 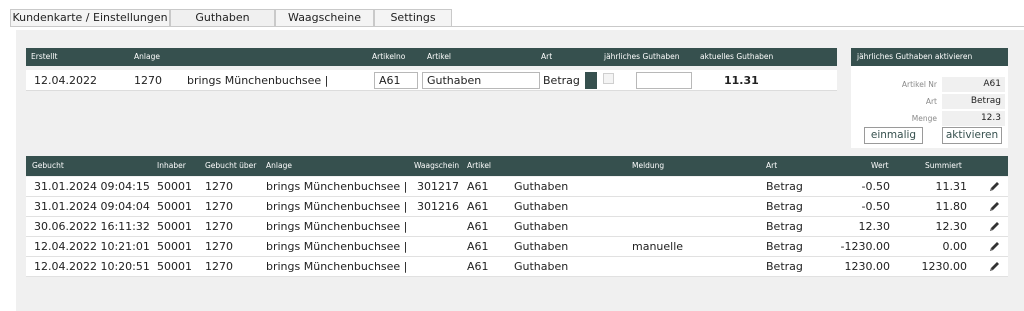 What do you see at coordinates (147, 56) in the screenshot?
I see `col-anlage: Anlage` at bounding box center [147, 56].